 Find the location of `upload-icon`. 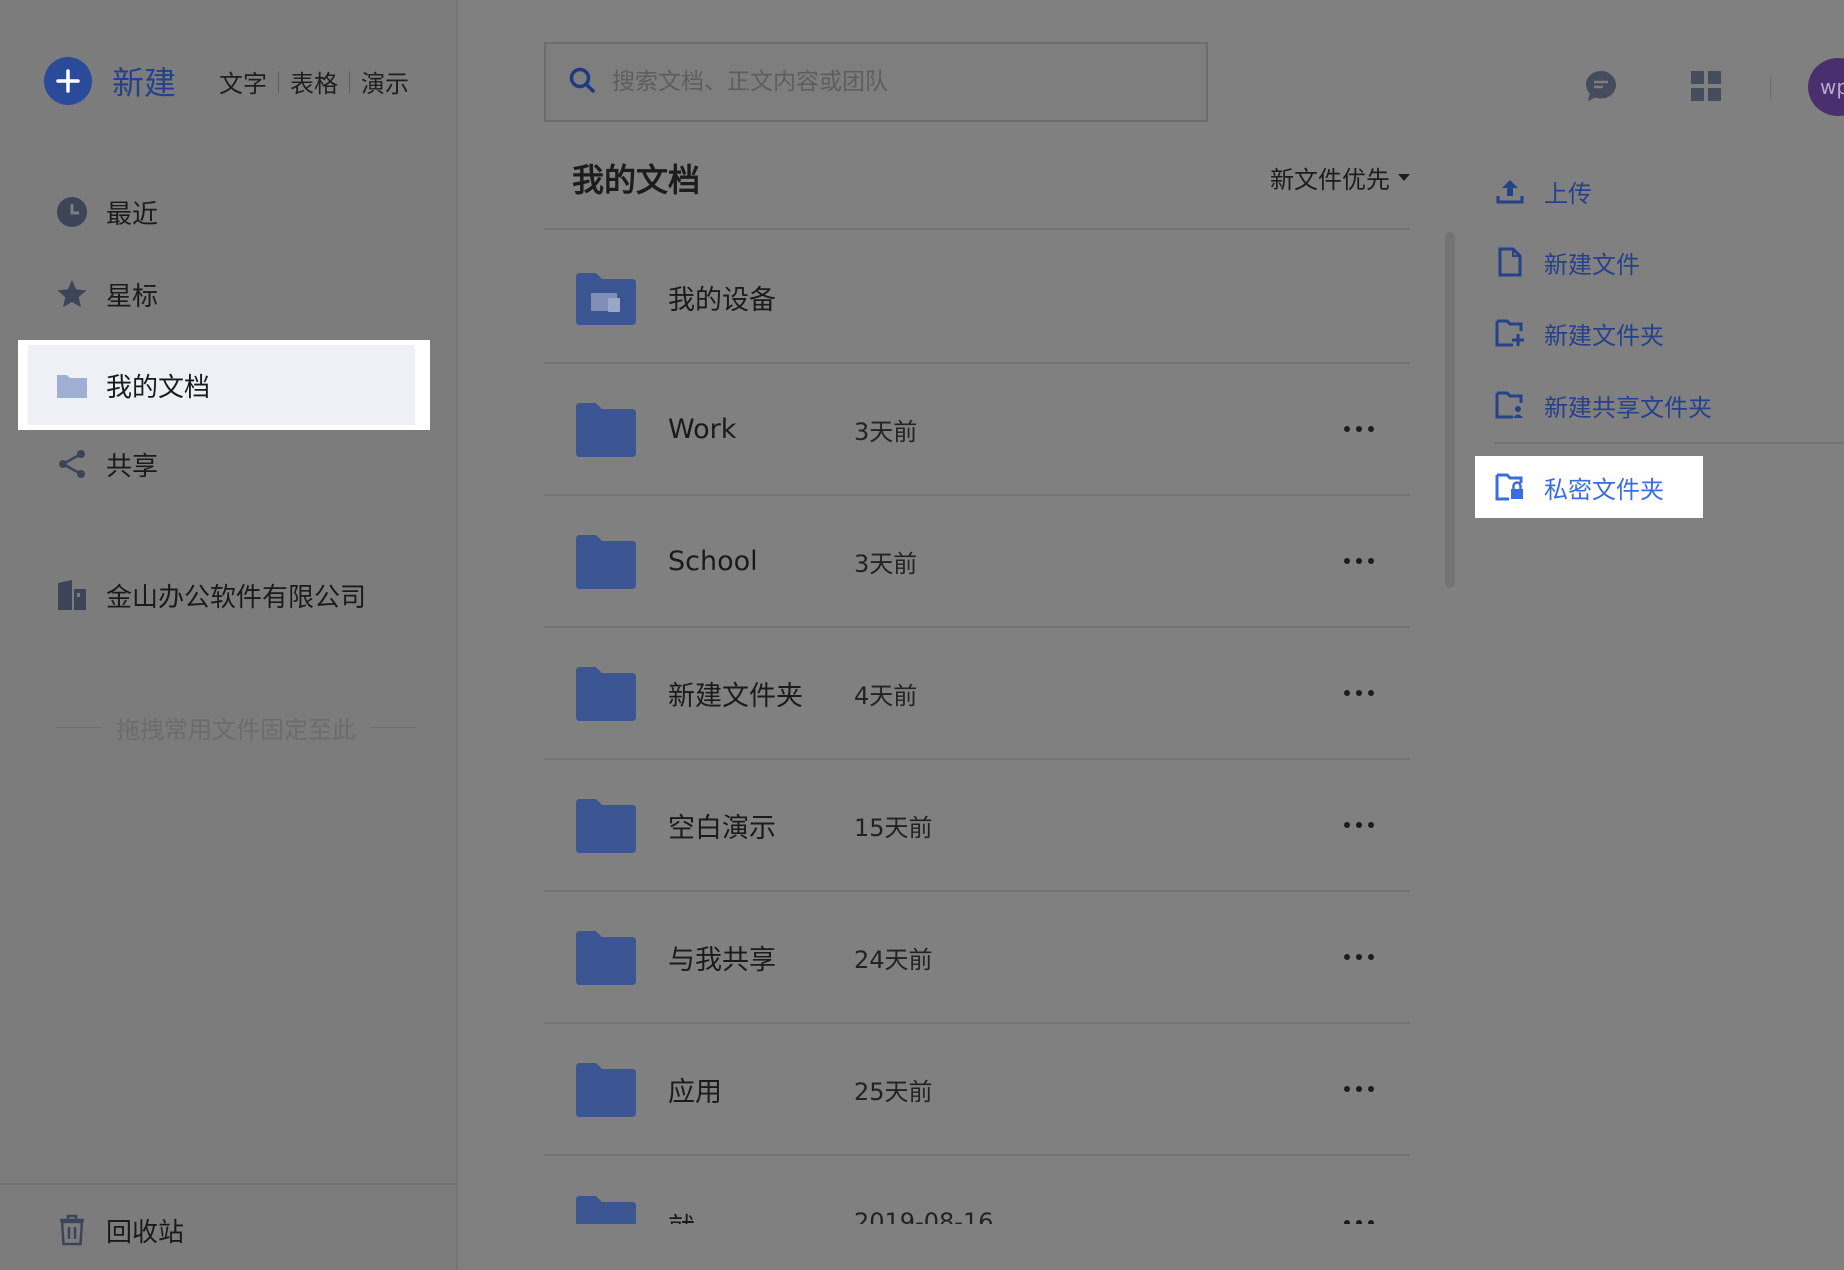

upload-icon is located at coordinates (1510, 191).